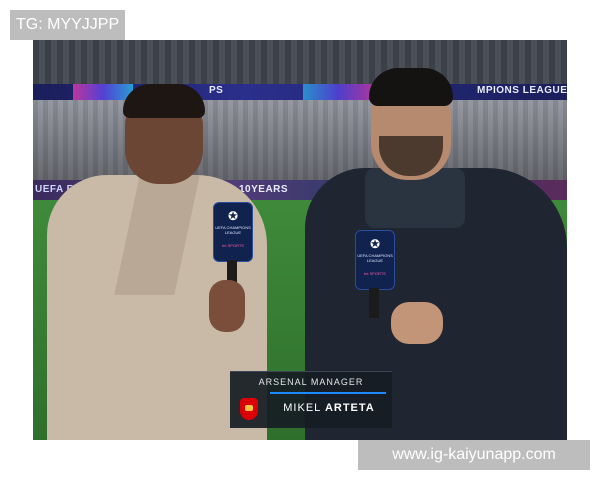 The width and height of the screenshot is (600, 480). I want to click on led-board-left-text: PS, so click(216, 90).